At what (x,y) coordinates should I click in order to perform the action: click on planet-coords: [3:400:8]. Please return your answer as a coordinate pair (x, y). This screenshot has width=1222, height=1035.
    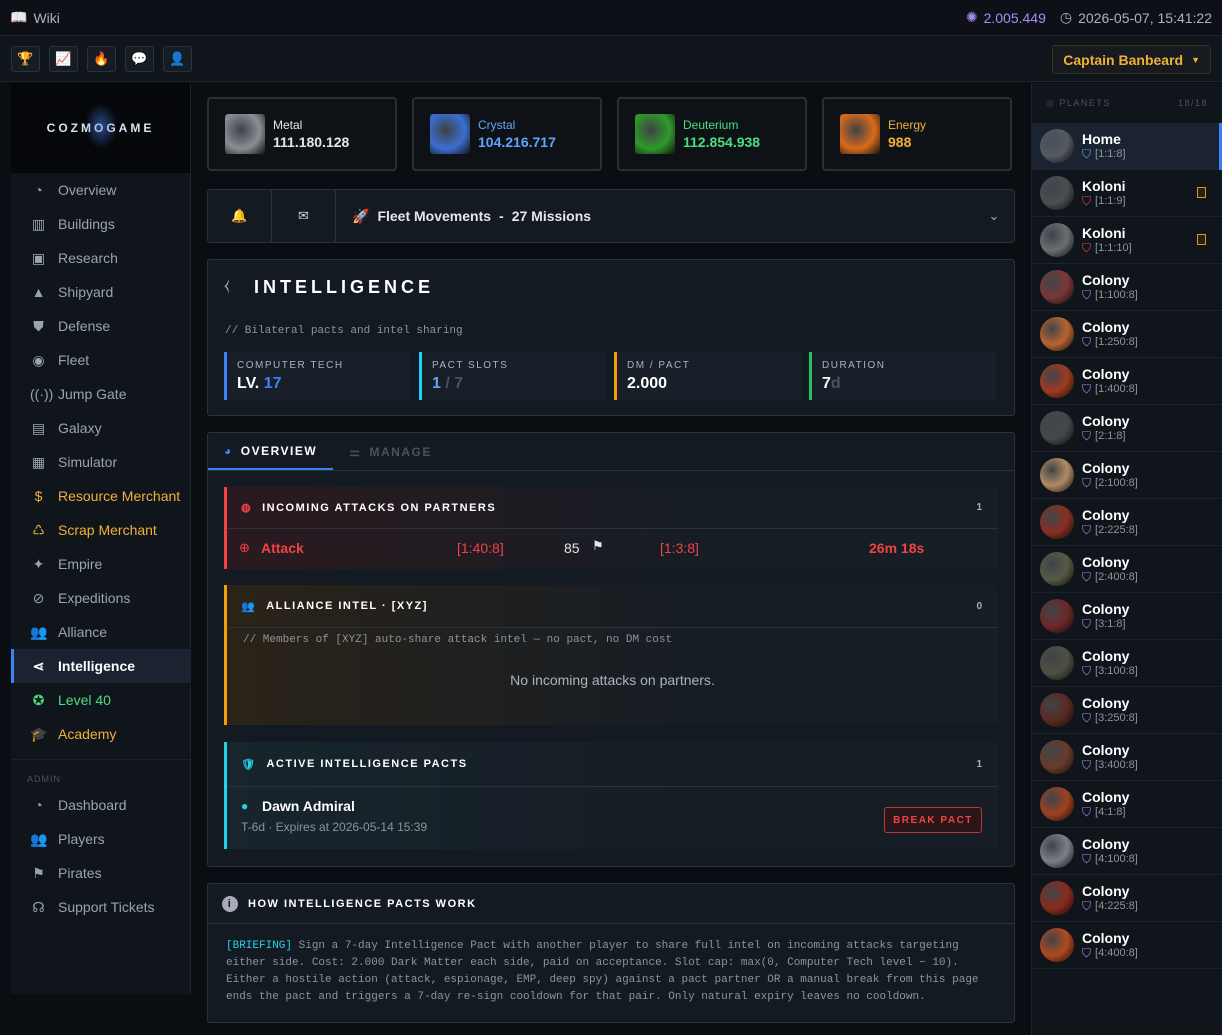
    Looking at the image, I should click on (1116, 765).